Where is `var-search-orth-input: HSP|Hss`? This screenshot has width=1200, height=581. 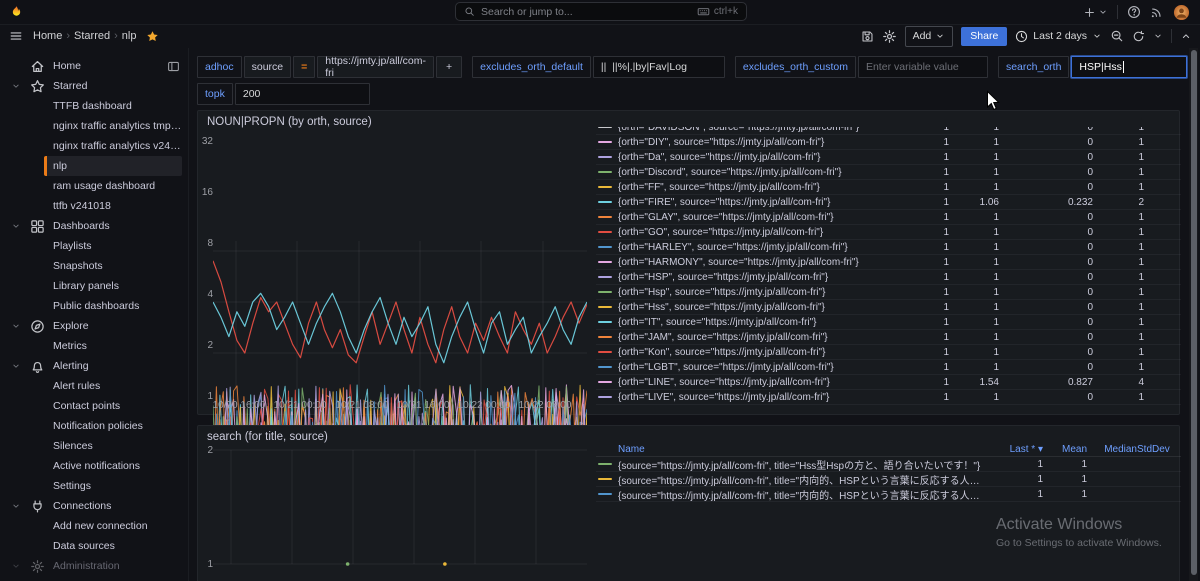 var-search-orth-input: HSP|Hss is located at coordinates (1129, 67).